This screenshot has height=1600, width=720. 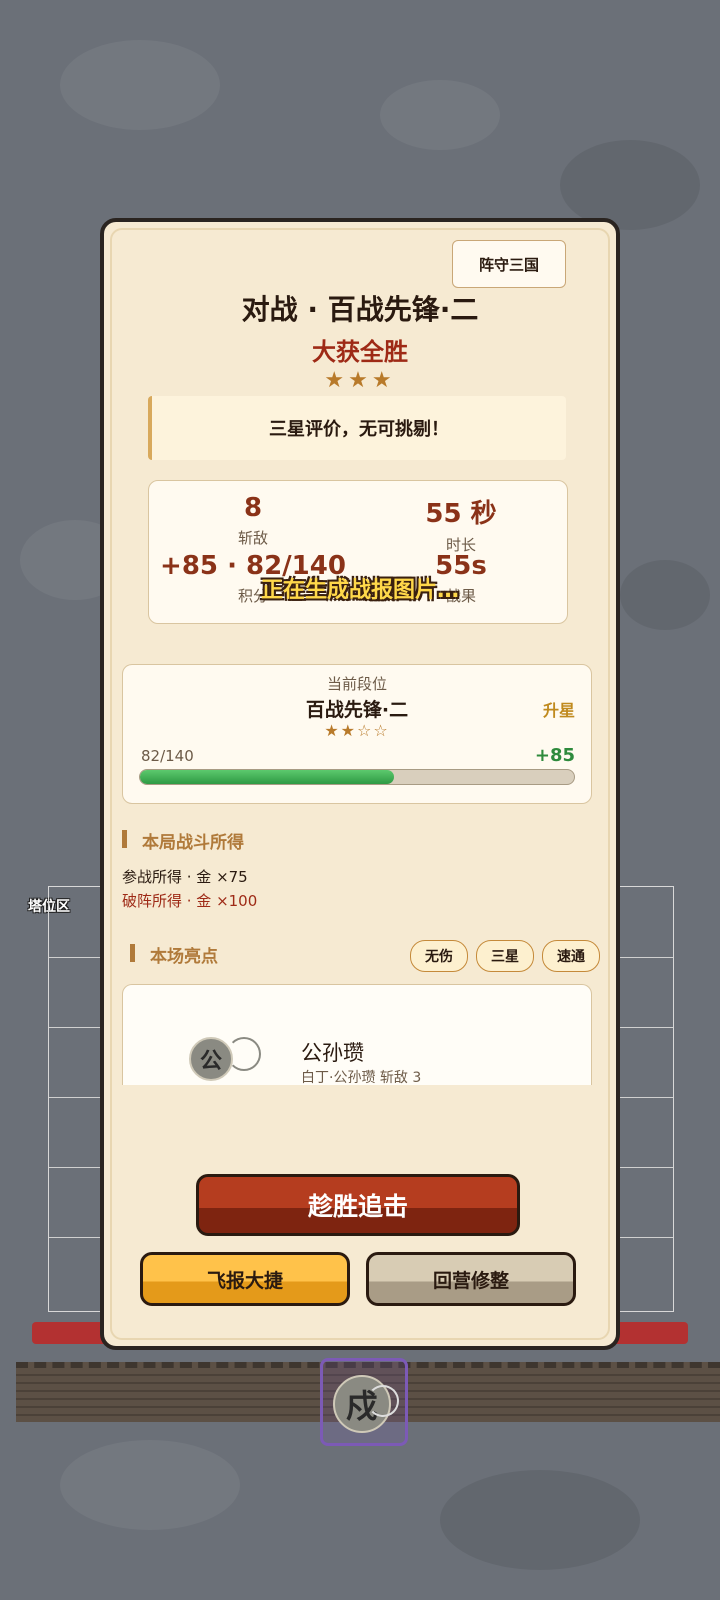 What do you see at coordinates (364, 1402) in the screenshot?
I see `defender-unit: 戍` at bounding box center [364, 1402].